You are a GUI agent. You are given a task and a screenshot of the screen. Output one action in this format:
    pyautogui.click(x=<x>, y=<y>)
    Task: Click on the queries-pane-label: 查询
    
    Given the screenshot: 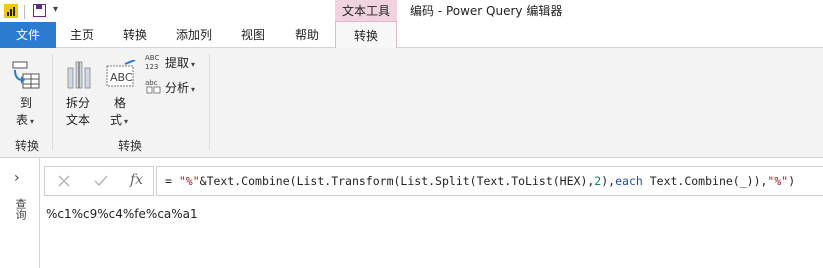 What is the action you would take?
    pyautogui.click(x=20, y=209)
    